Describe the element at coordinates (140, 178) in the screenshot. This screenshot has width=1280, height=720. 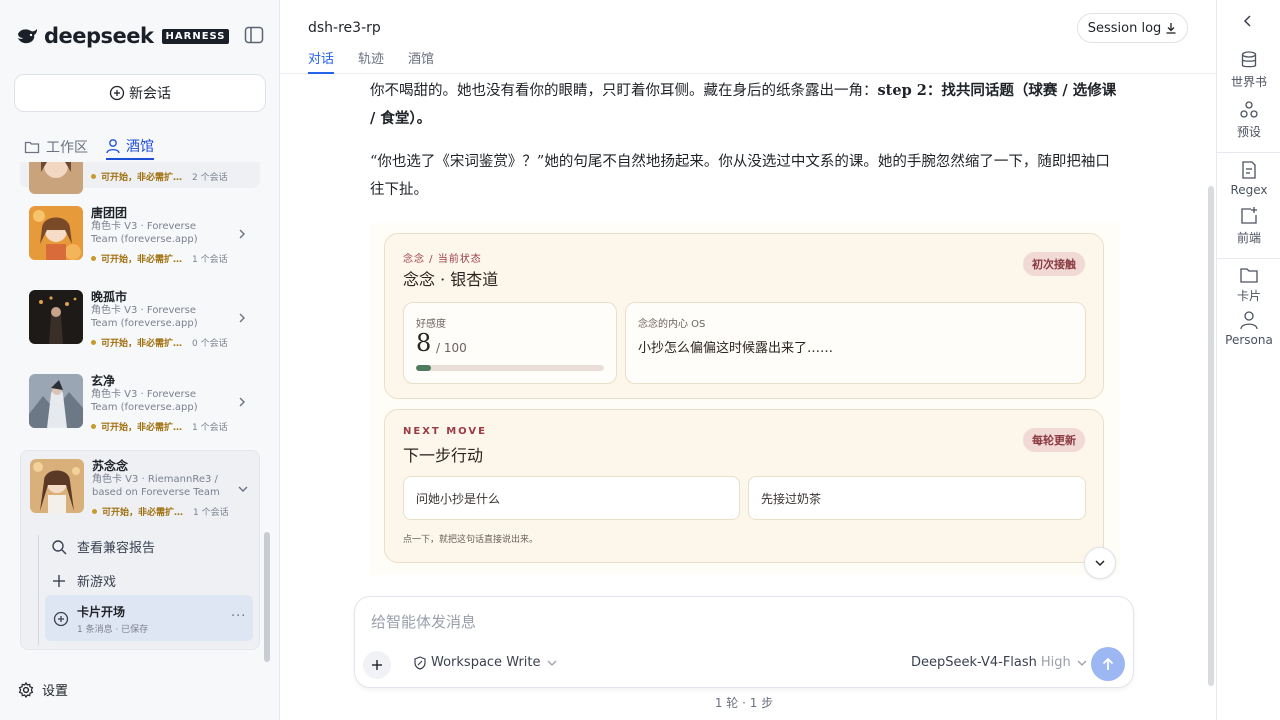
I see `character-item: 可开始，非必需扩… 2 个会话` at that location.